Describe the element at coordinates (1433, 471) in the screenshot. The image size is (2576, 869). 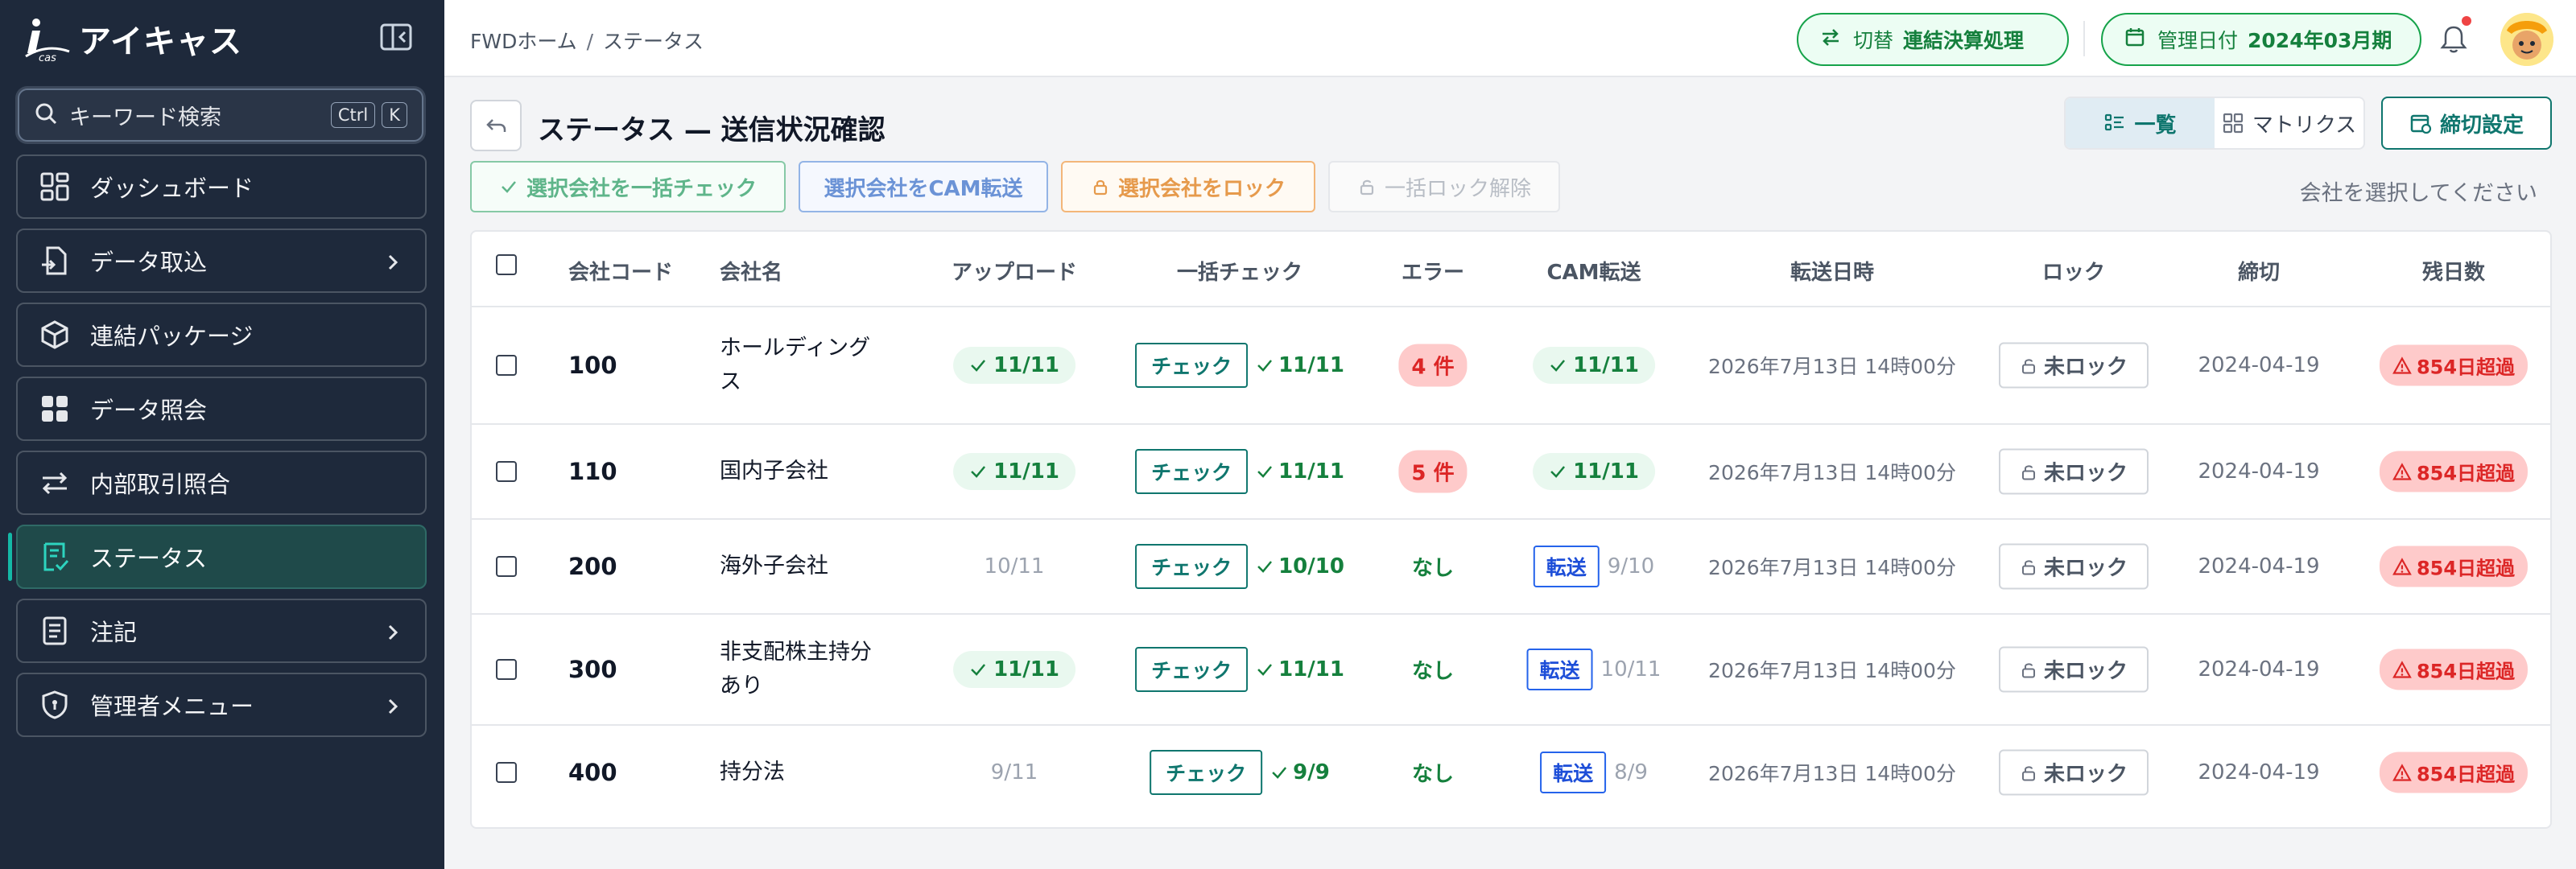
I see `error-count-badge: 5 件` at that location.